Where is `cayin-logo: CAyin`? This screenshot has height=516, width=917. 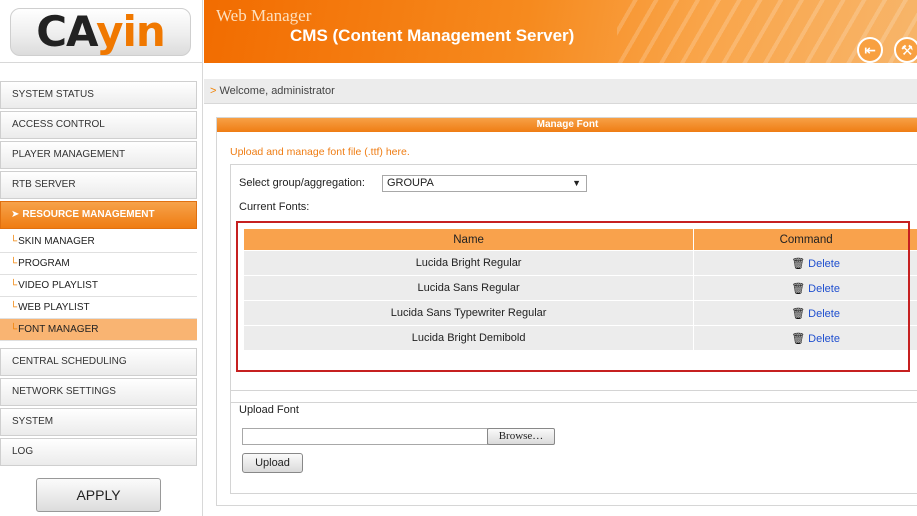
cayin-logo: CAyin is located at coordinates (100, 32).